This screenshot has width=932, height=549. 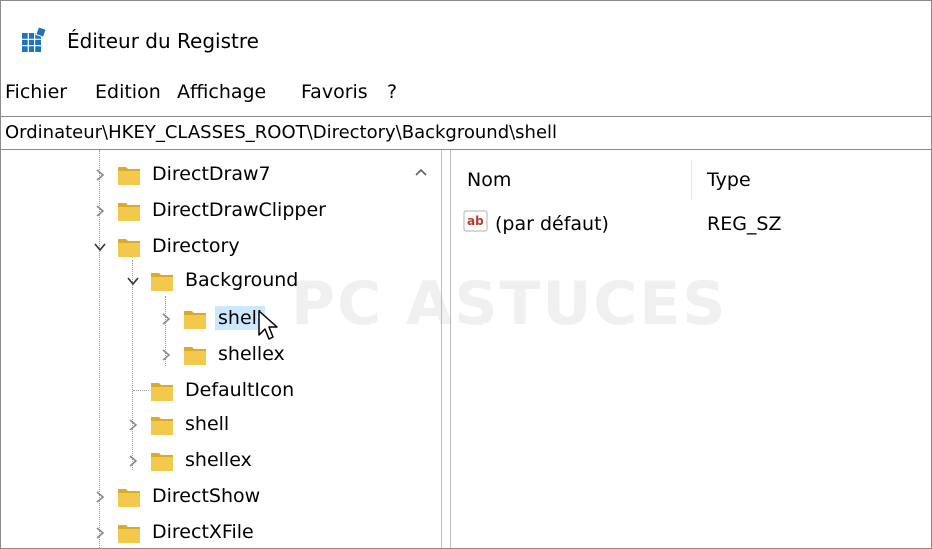 What do you see at coordinates (196, 246) in the screenshot?
I see `tree-node-label: Directory` at bounding box center [196, 246].